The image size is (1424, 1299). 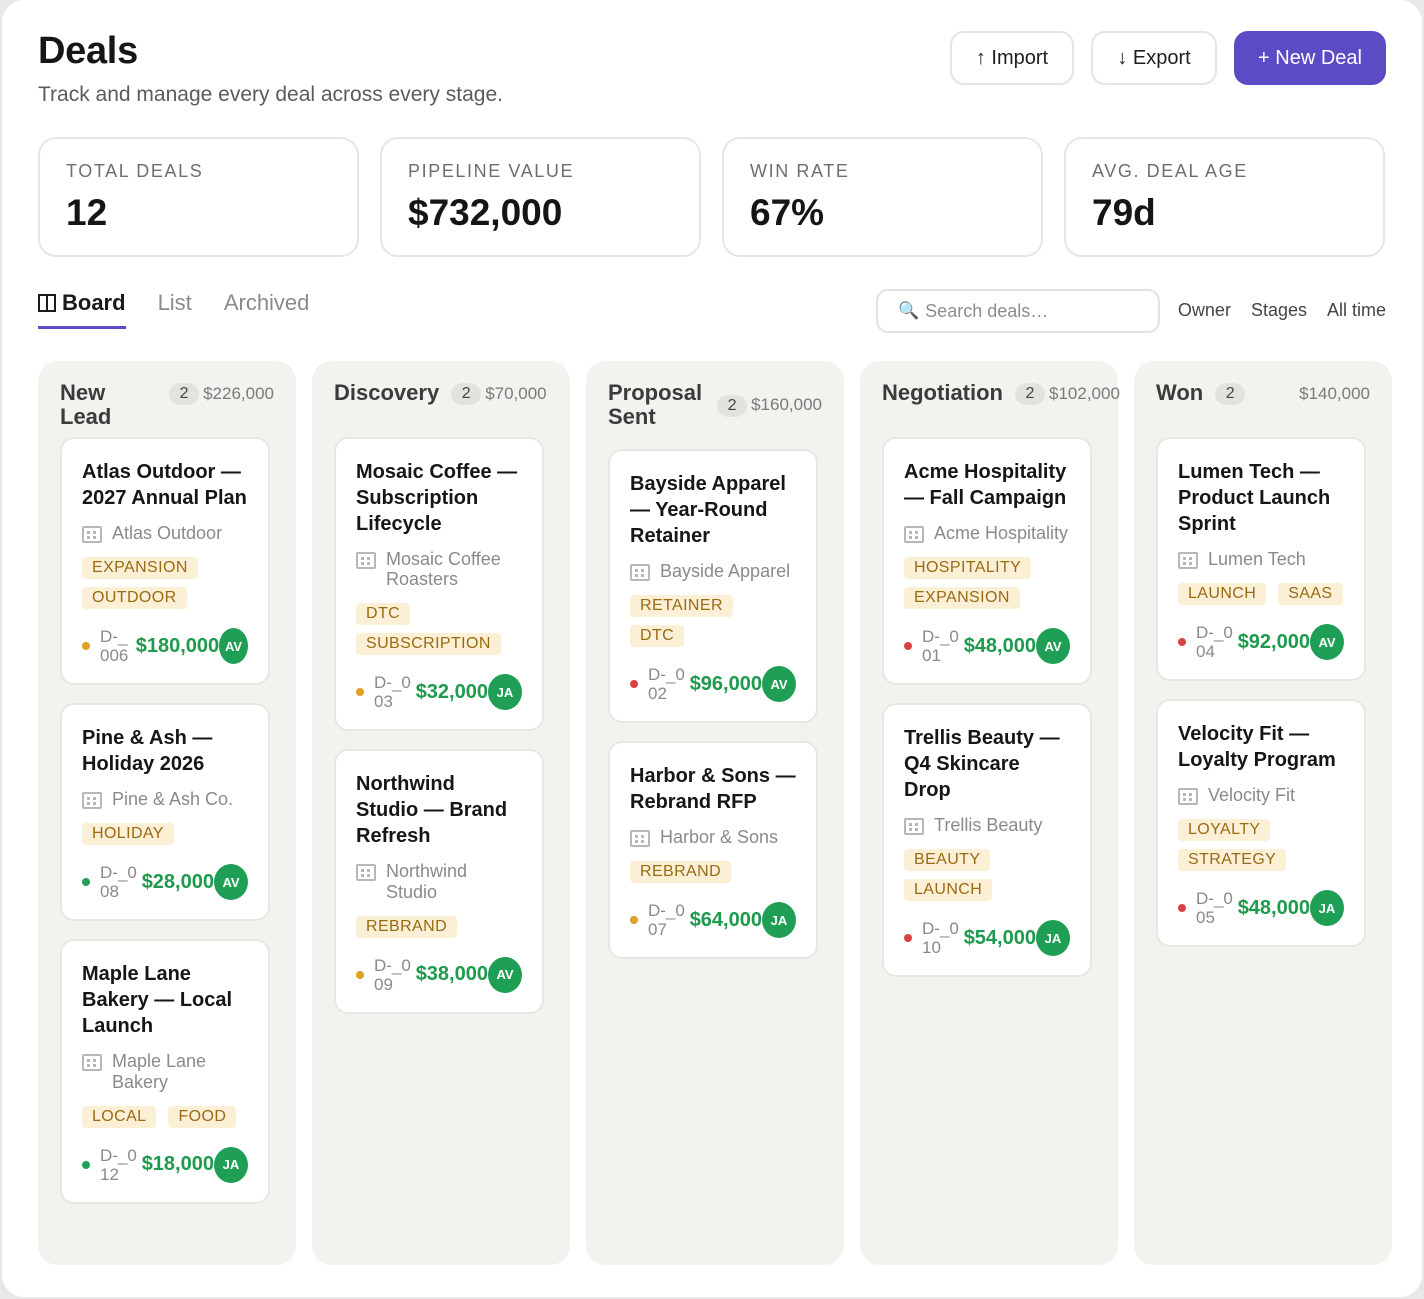 I want to click on deal-company: Atlas Outdoor, so click(x=165, y=533).